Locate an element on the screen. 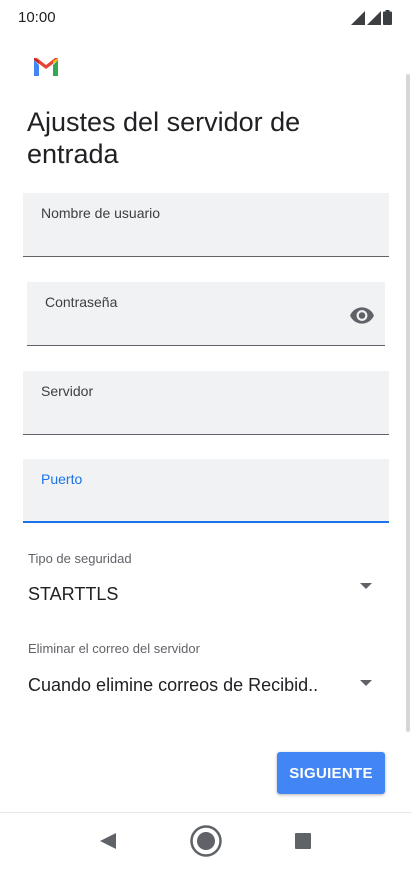 The image size is (412, 869). battery-icon is located at coordinates (387, 17).